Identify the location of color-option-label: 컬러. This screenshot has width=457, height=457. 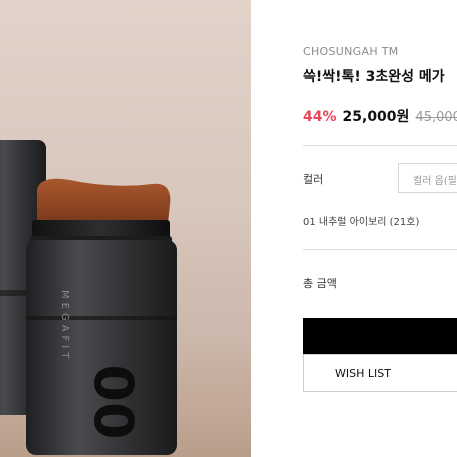
(313, 179).